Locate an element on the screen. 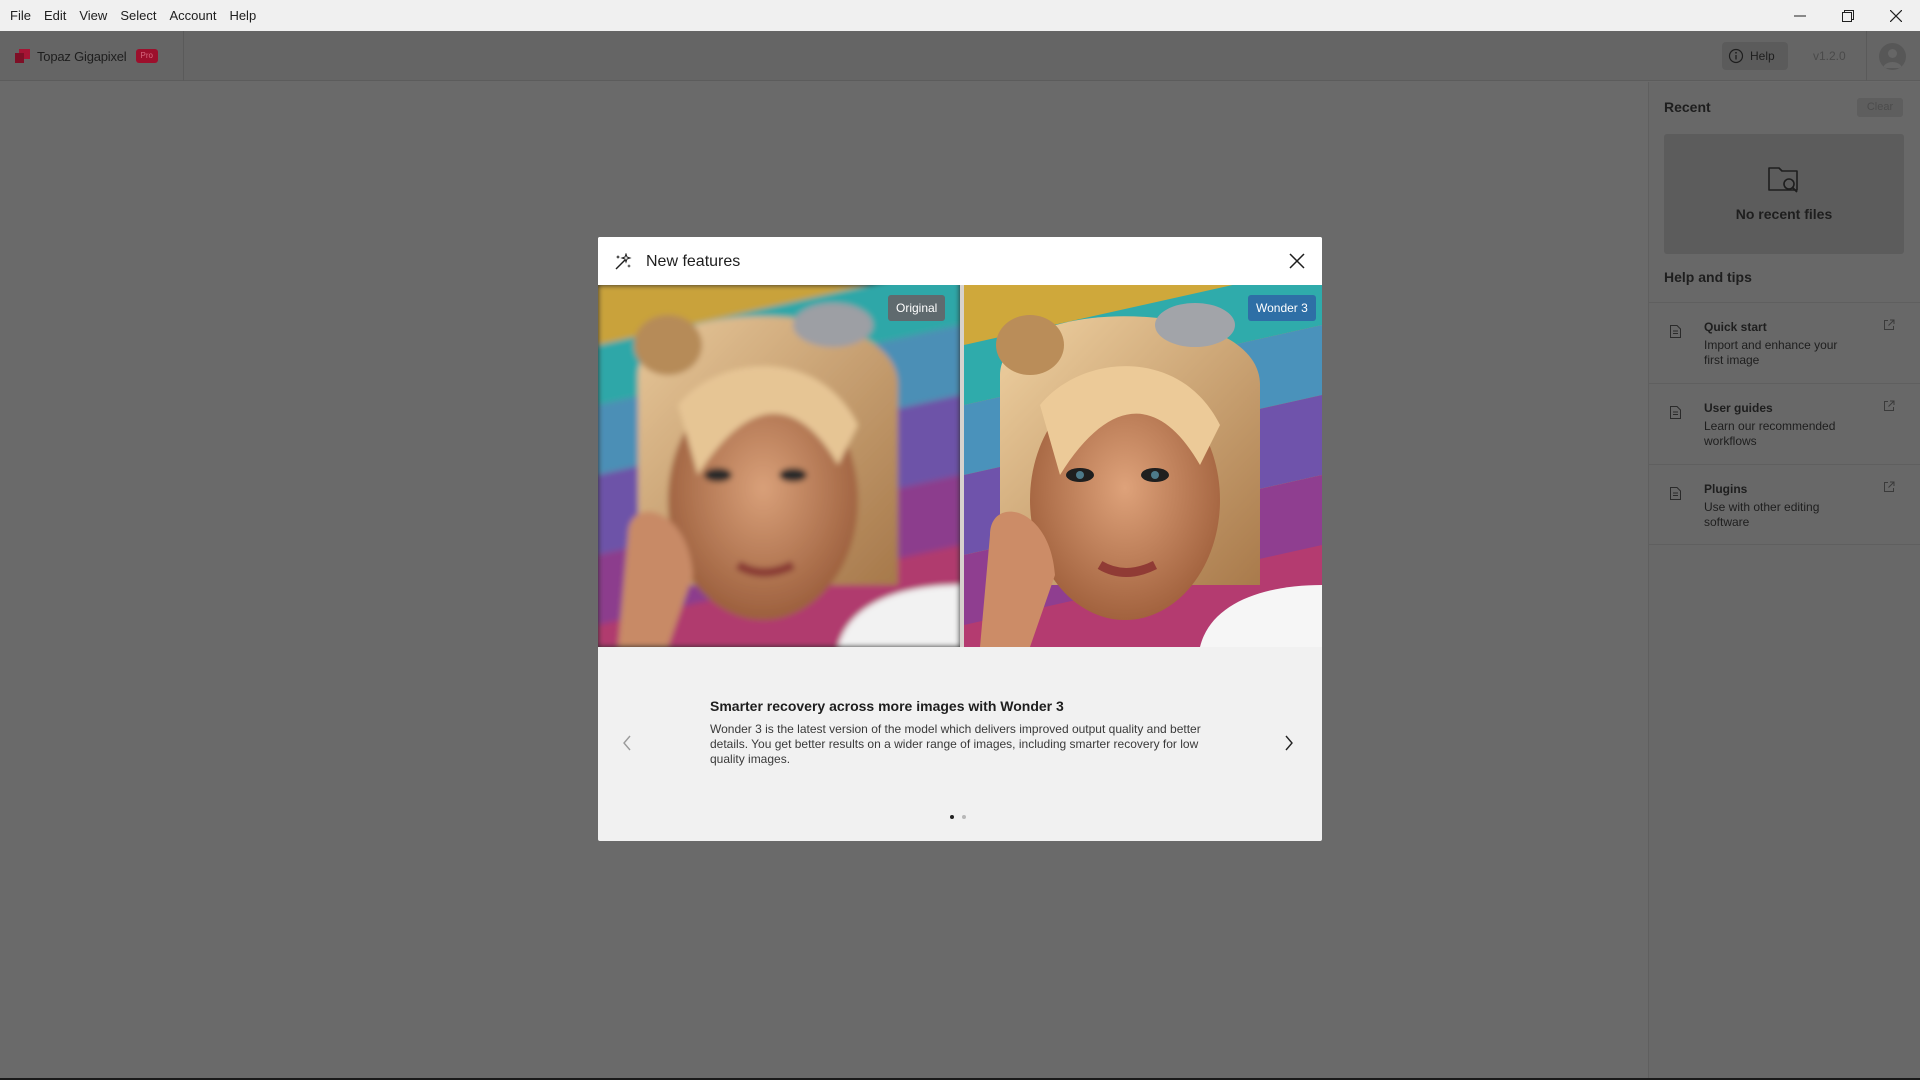 This screenshot has height=1080, width=1920. menu-file: File is located at coordinates (18, 15).